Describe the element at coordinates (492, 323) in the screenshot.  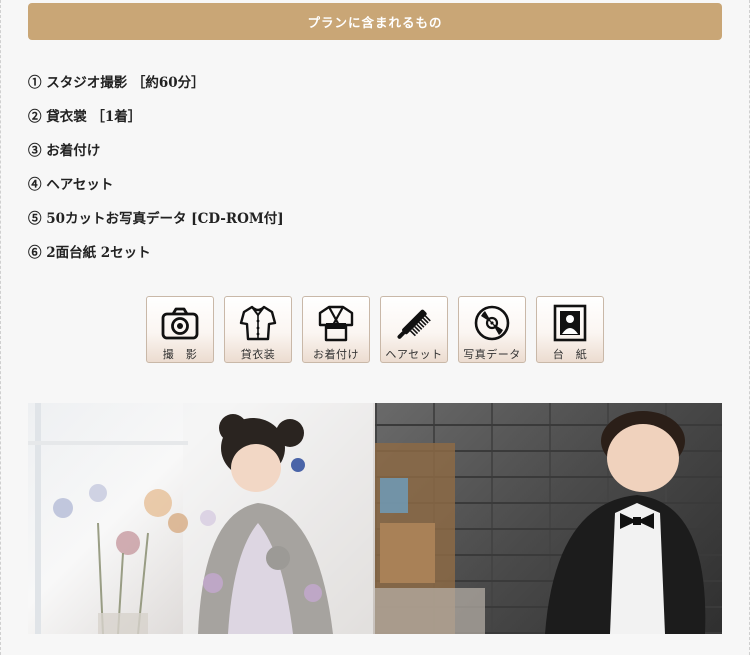
I see `cd-icon` at that location.